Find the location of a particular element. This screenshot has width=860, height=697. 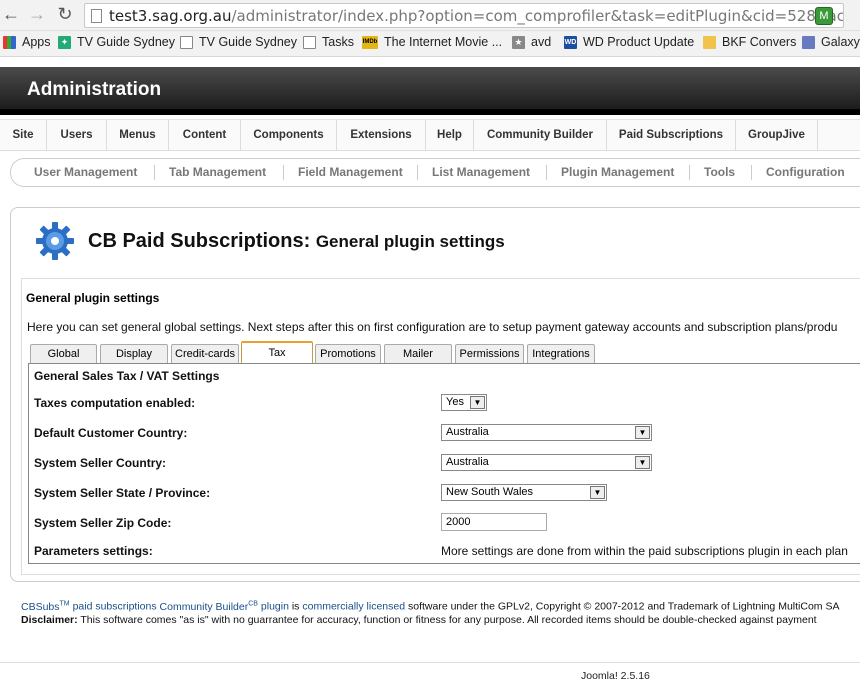

select-value: Yes is located at coordinates (455, 402).